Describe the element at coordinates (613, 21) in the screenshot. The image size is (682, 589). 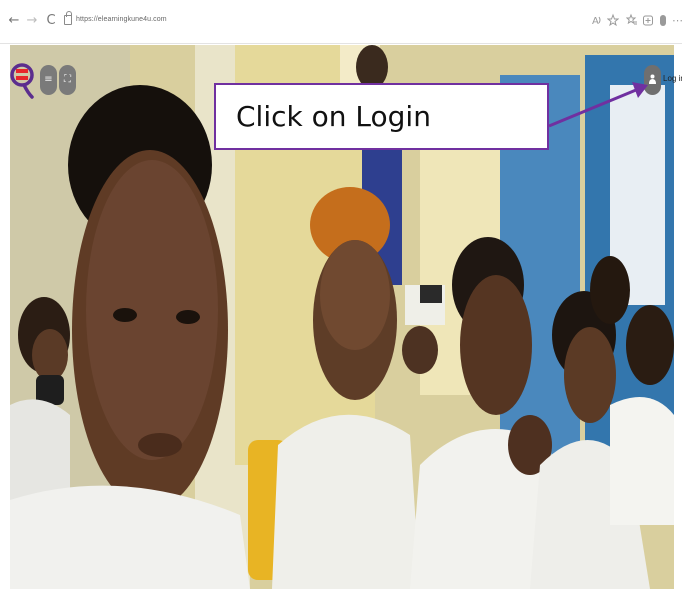
I see `add-favorite-icon` at that location.